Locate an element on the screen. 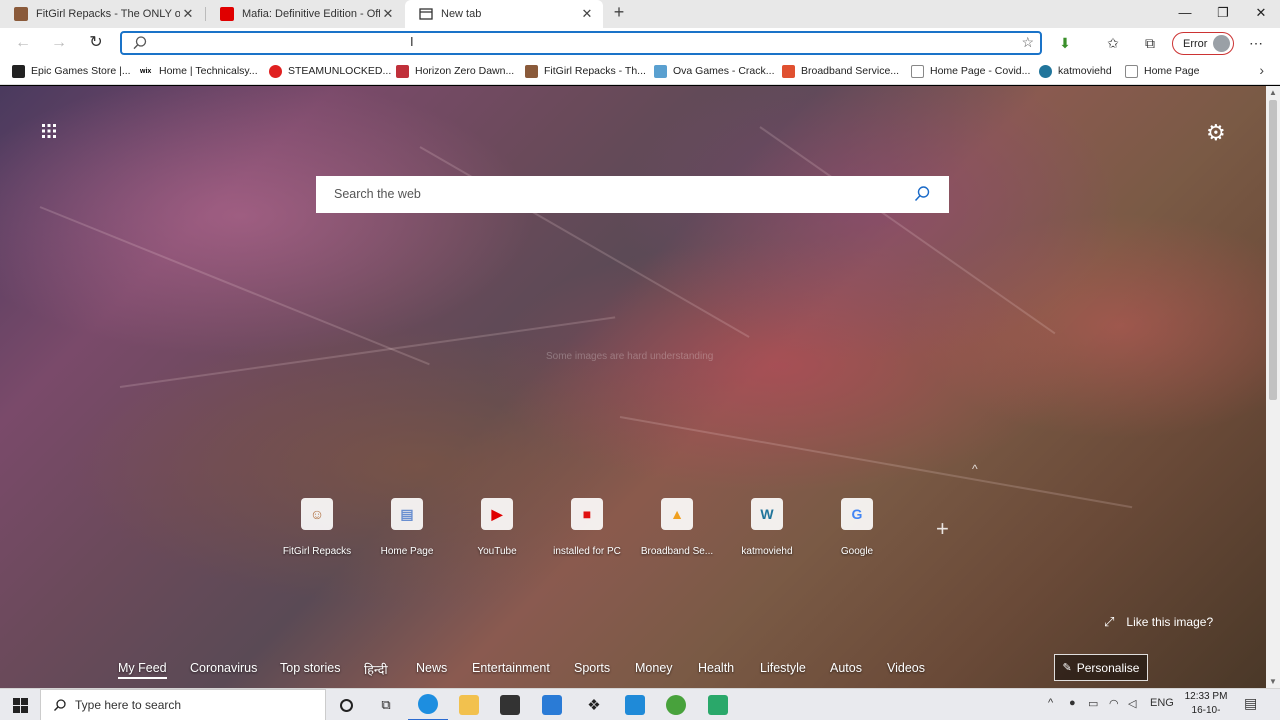 Image resolution: width=1280 pixels, height=720 pixels. feed-tab-autos: Autos is located at coordinates (846, 668).